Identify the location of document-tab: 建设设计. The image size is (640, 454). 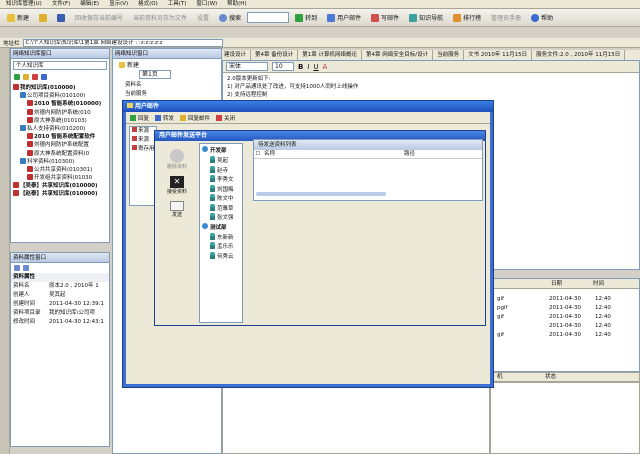
(236, 55).